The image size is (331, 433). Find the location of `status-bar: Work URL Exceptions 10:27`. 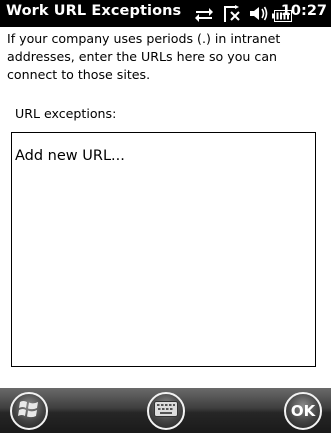

status-bar: Work URL Exceptions 10:27 is located at coordinates (165, 13).